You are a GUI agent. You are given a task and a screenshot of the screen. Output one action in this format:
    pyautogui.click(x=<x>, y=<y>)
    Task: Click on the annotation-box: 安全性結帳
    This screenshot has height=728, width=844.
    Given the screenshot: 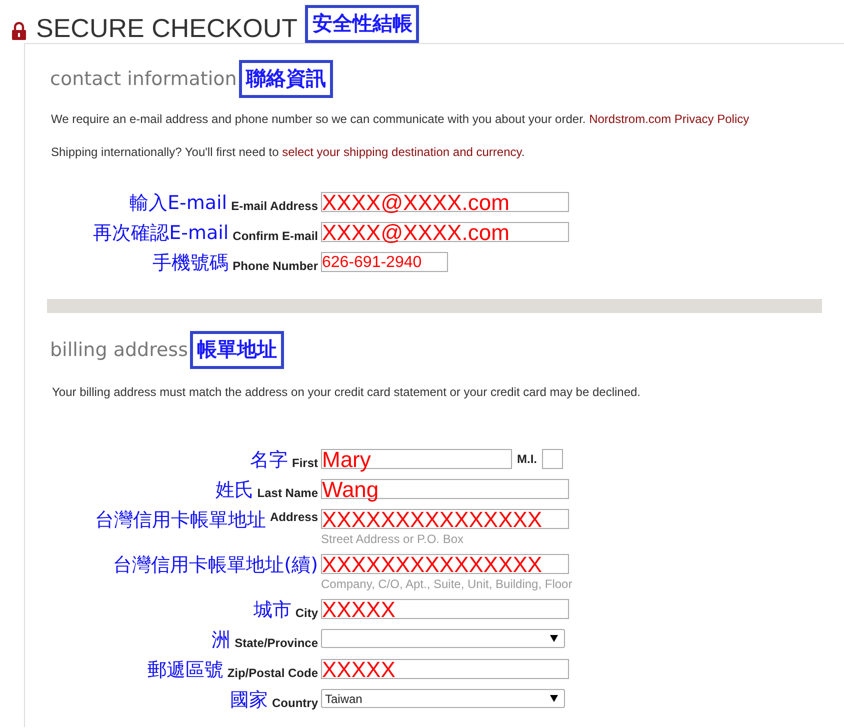 What is the action you would take?
    pyautogui.click(x=362, y=24)
    